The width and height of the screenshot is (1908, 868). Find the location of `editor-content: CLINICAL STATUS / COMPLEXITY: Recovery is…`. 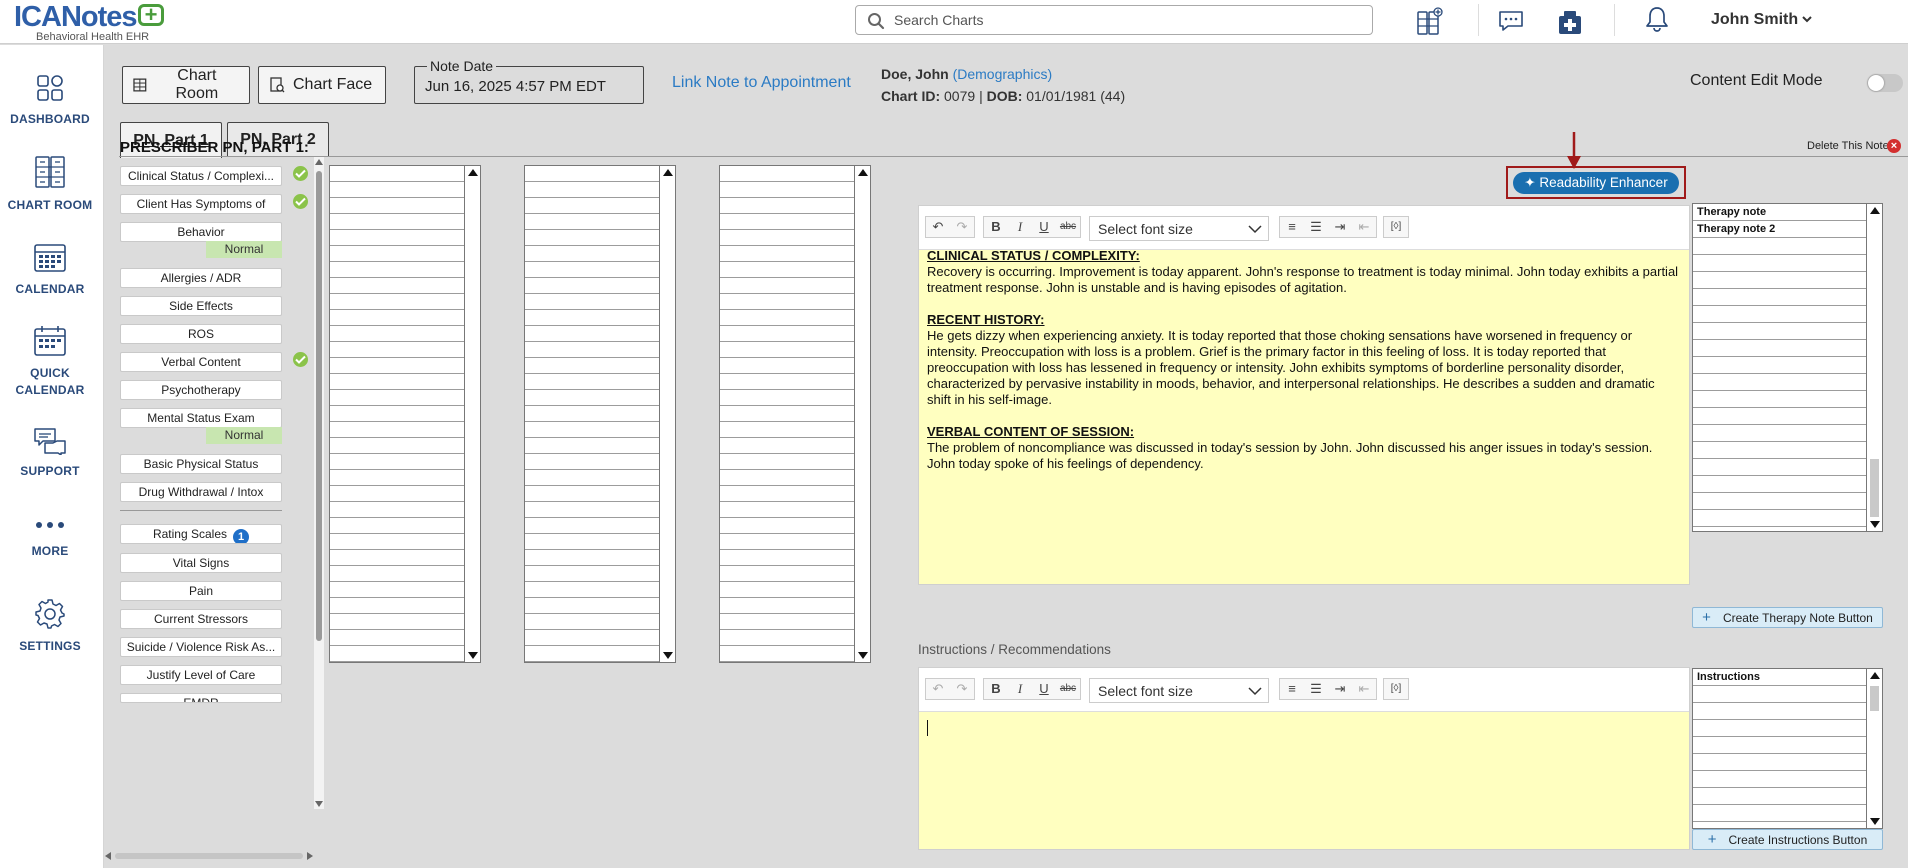

editor-content: CLINICAL STATUS / COMPLEXITY: Recovery is… is located at coordinates (1303, 368).